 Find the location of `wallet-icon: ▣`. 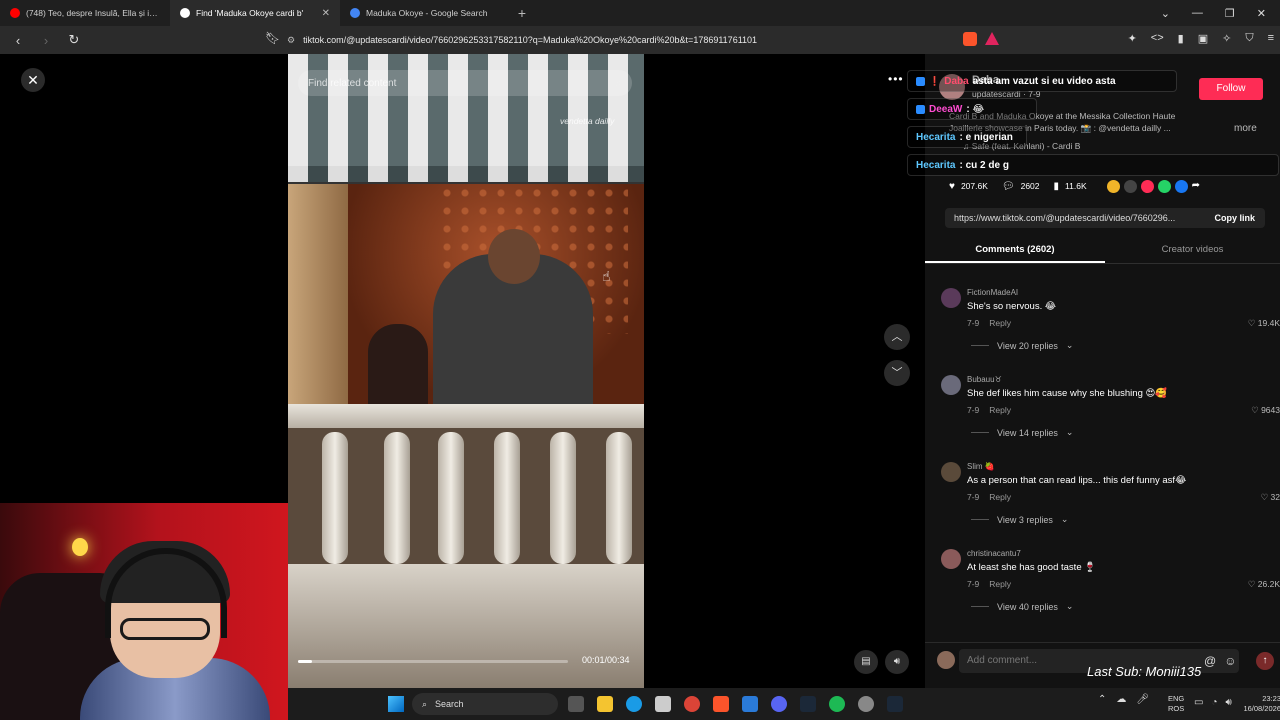

wallet-icon: ▣ is located at coordinates (1203, 38).